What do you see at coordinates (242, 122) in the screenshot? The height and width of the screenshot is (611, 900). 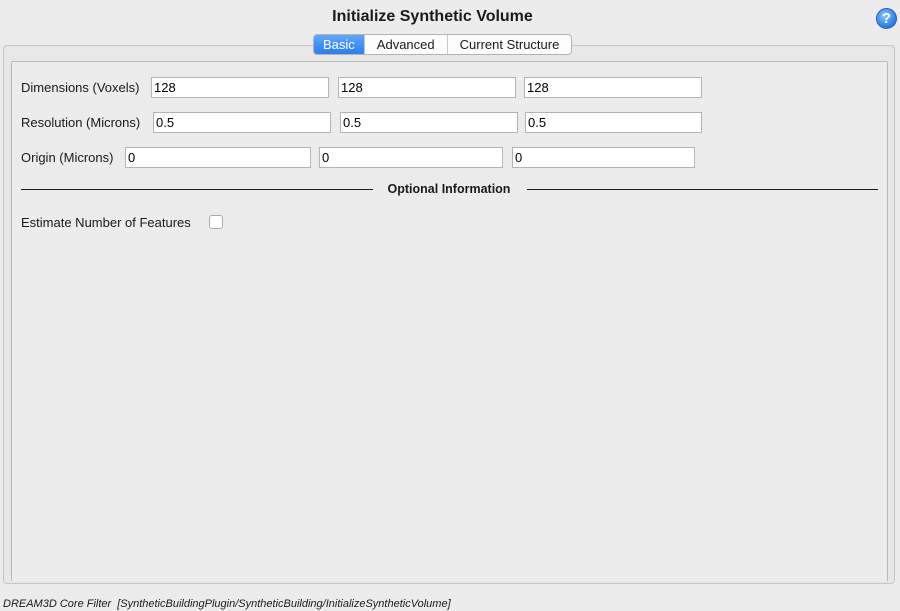 I see `resolution-x-input` at bounding box center [242, 122].